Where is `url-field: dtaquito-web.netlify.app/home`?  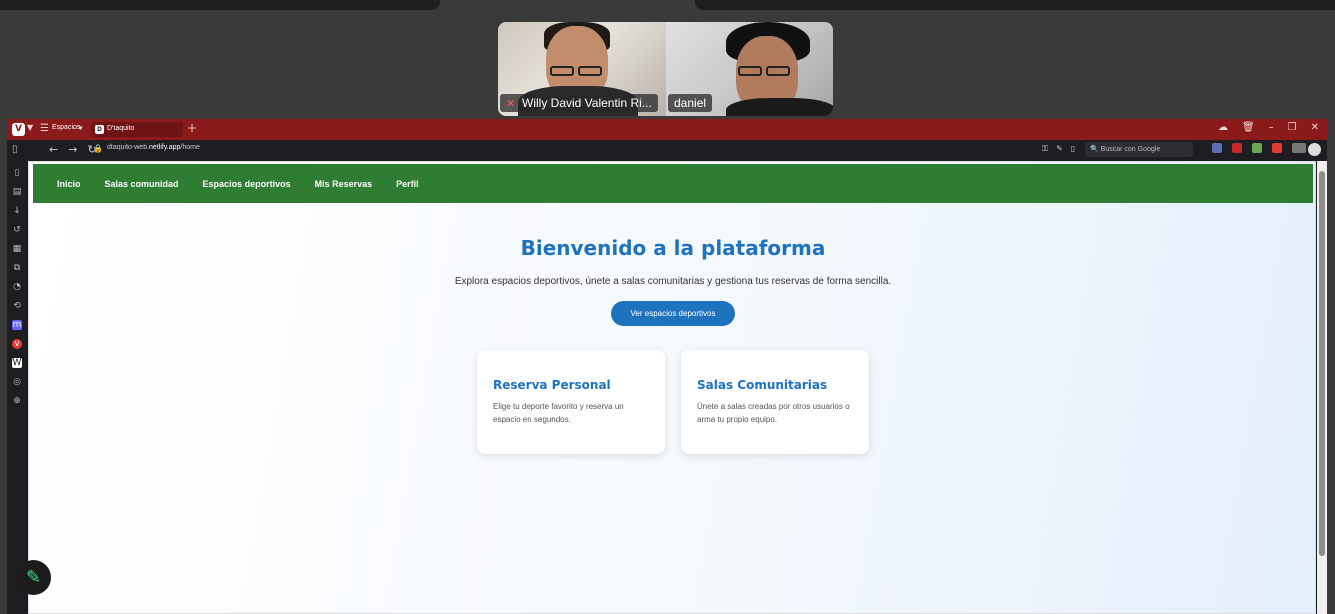
url-field: dtaquito-web.netlify.app/home is located at coordinates (153, 147).